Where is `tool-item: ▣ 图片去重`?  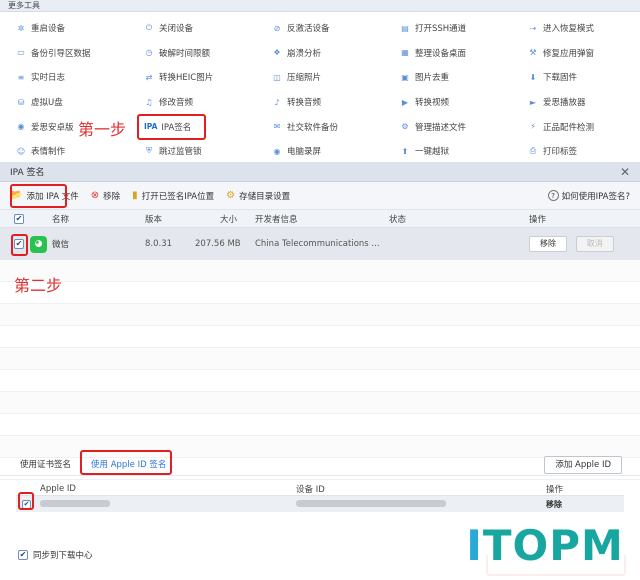 tool-item: ▣ 图片去重 is located at coordinates (448, 77).